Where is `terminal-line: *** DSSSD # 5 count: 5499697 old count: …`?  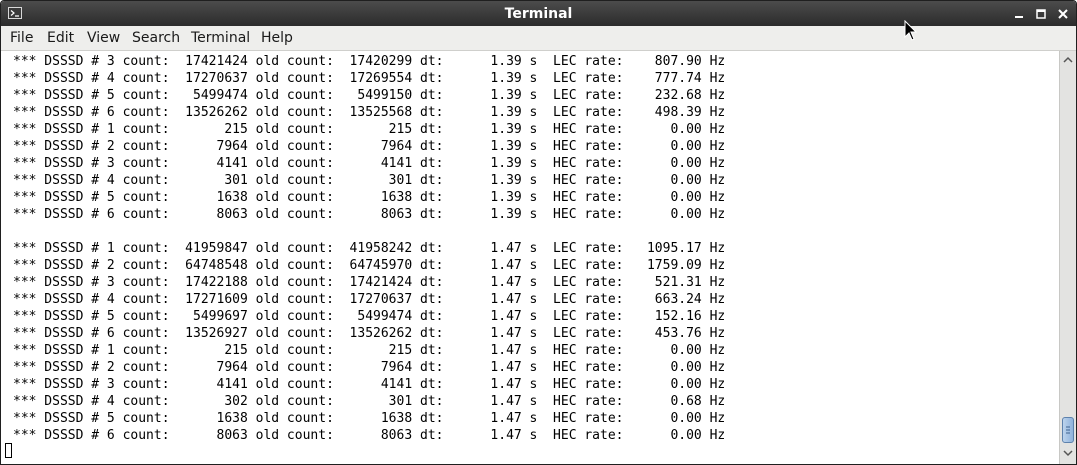 terminal-line: *** DSSSD # 5 count: 5499697 old count: … is located at coordinates (369, 316).